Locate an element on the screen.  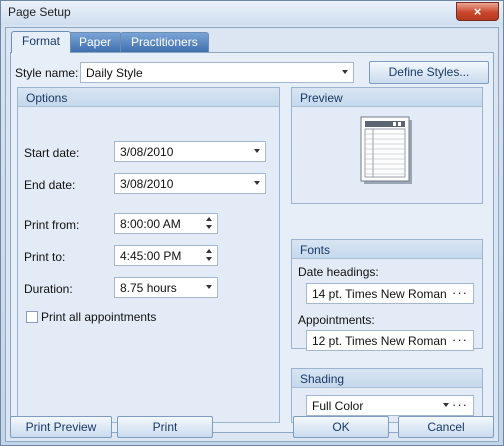
date-headings-label: Date headings: is located at coordinates (338, 272).